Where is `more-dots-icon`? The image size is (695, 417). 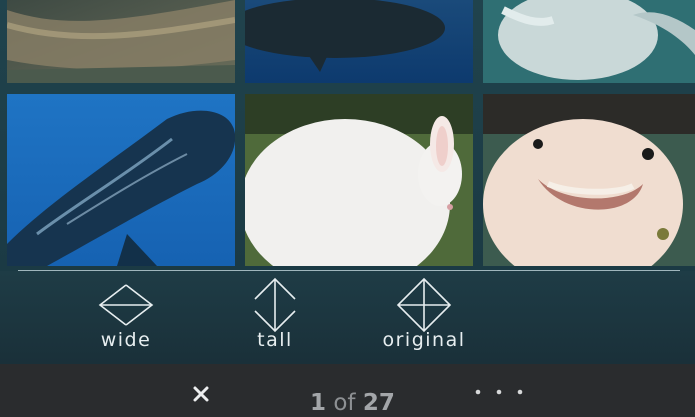
more-dots-icon is located at coordinates (499, 392).